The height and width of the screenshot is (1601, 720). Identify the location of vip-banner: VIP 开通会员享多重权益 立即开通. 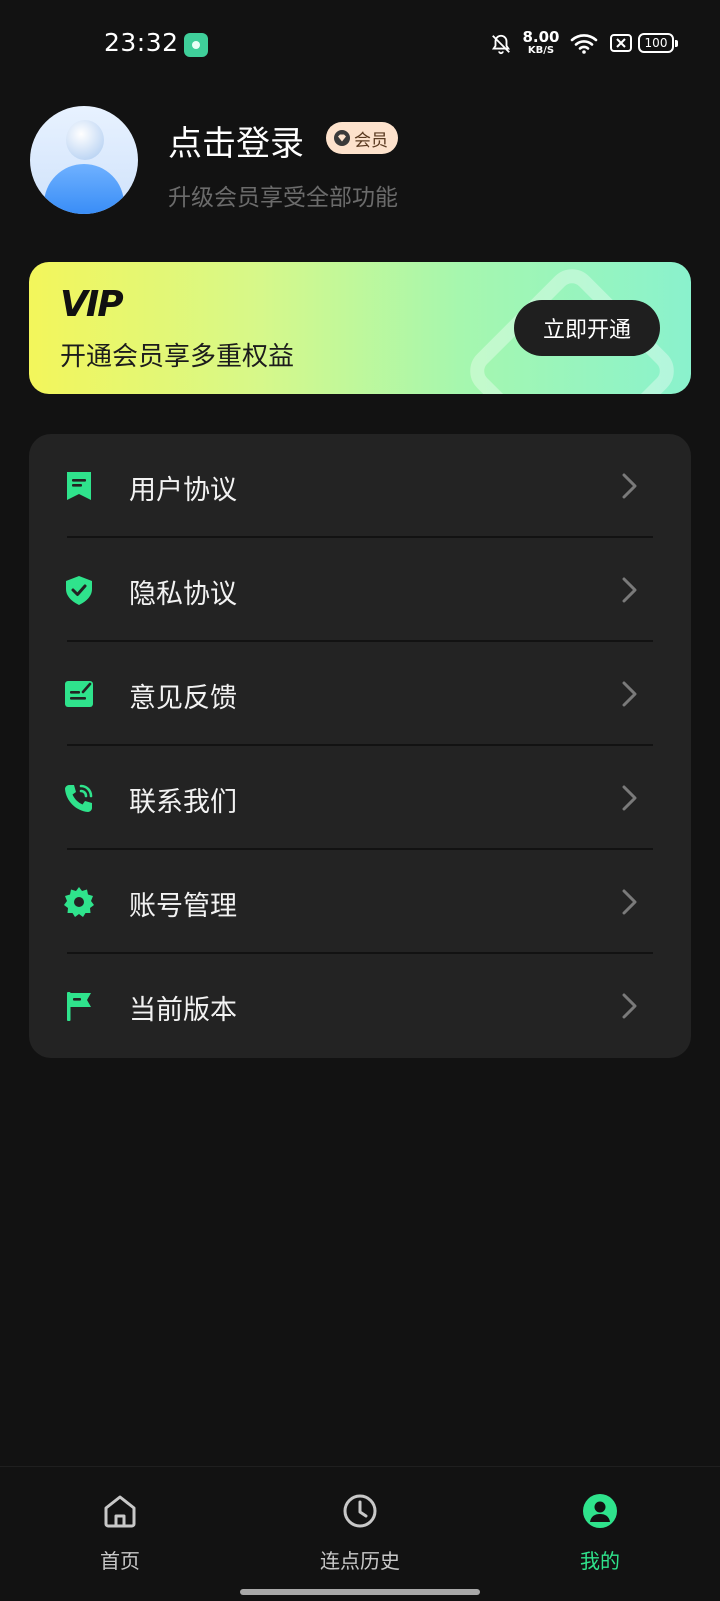
(360, 328).